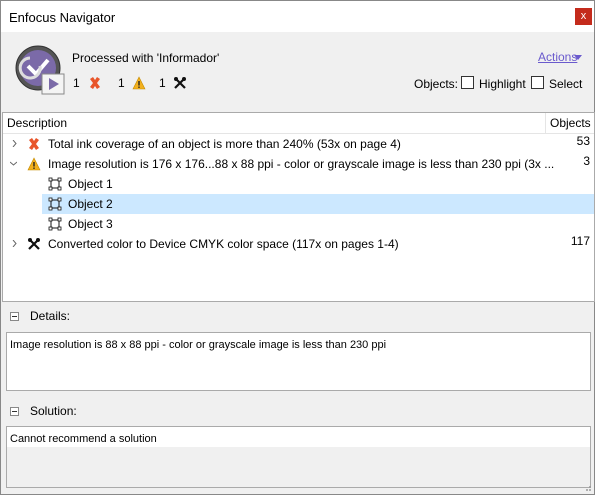 This screenshot has width=595, height=495. Describe the element at coordinates (53, 411) in the screenshot. I see `solution-label: Solution:` at that location.